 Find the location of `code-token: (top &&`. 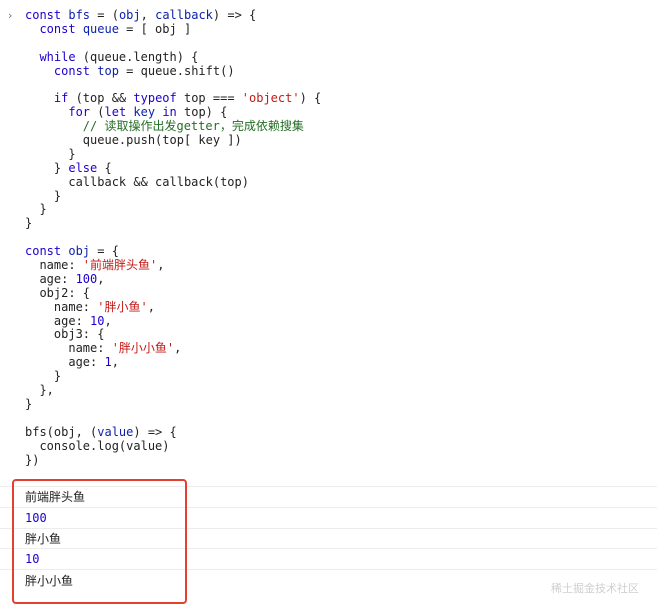

code-token: (top && is located at coordinates (101, 98).